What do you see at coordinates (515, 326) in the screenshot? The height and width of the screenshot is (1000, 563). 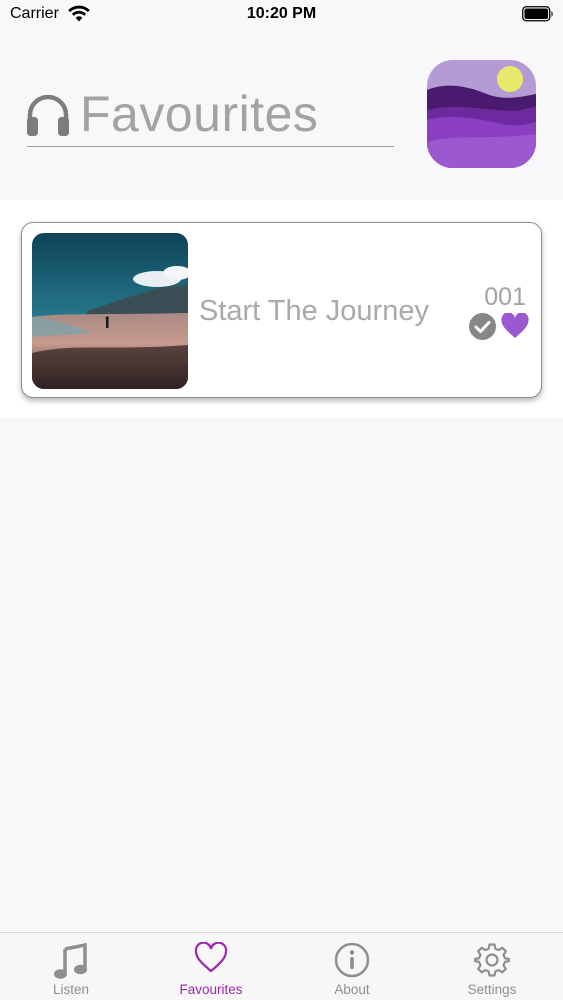 I see `favourite-heart-icon` at bounding box center [515, 326].